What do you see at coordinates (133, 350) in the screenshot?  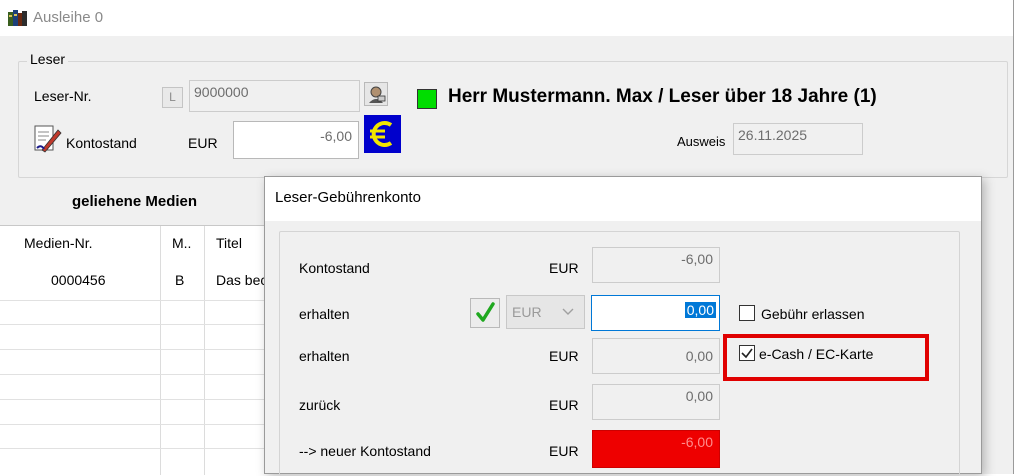 I see `medien-table: Medien-Nr. M.. Titel 0000456 B Das bec` at bounding box center [133, 350].